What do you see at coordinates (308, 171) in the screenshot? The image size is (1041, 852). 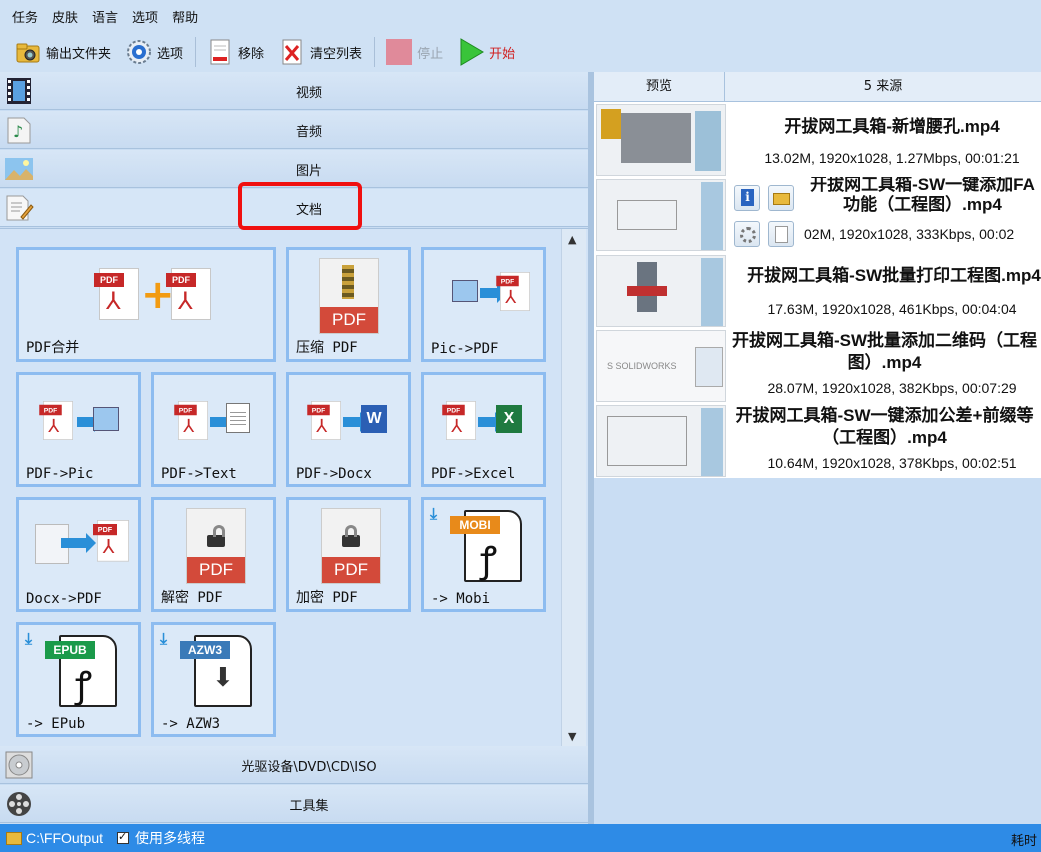 I see `category-image-label: 图片` at bounding box center [308, 171].